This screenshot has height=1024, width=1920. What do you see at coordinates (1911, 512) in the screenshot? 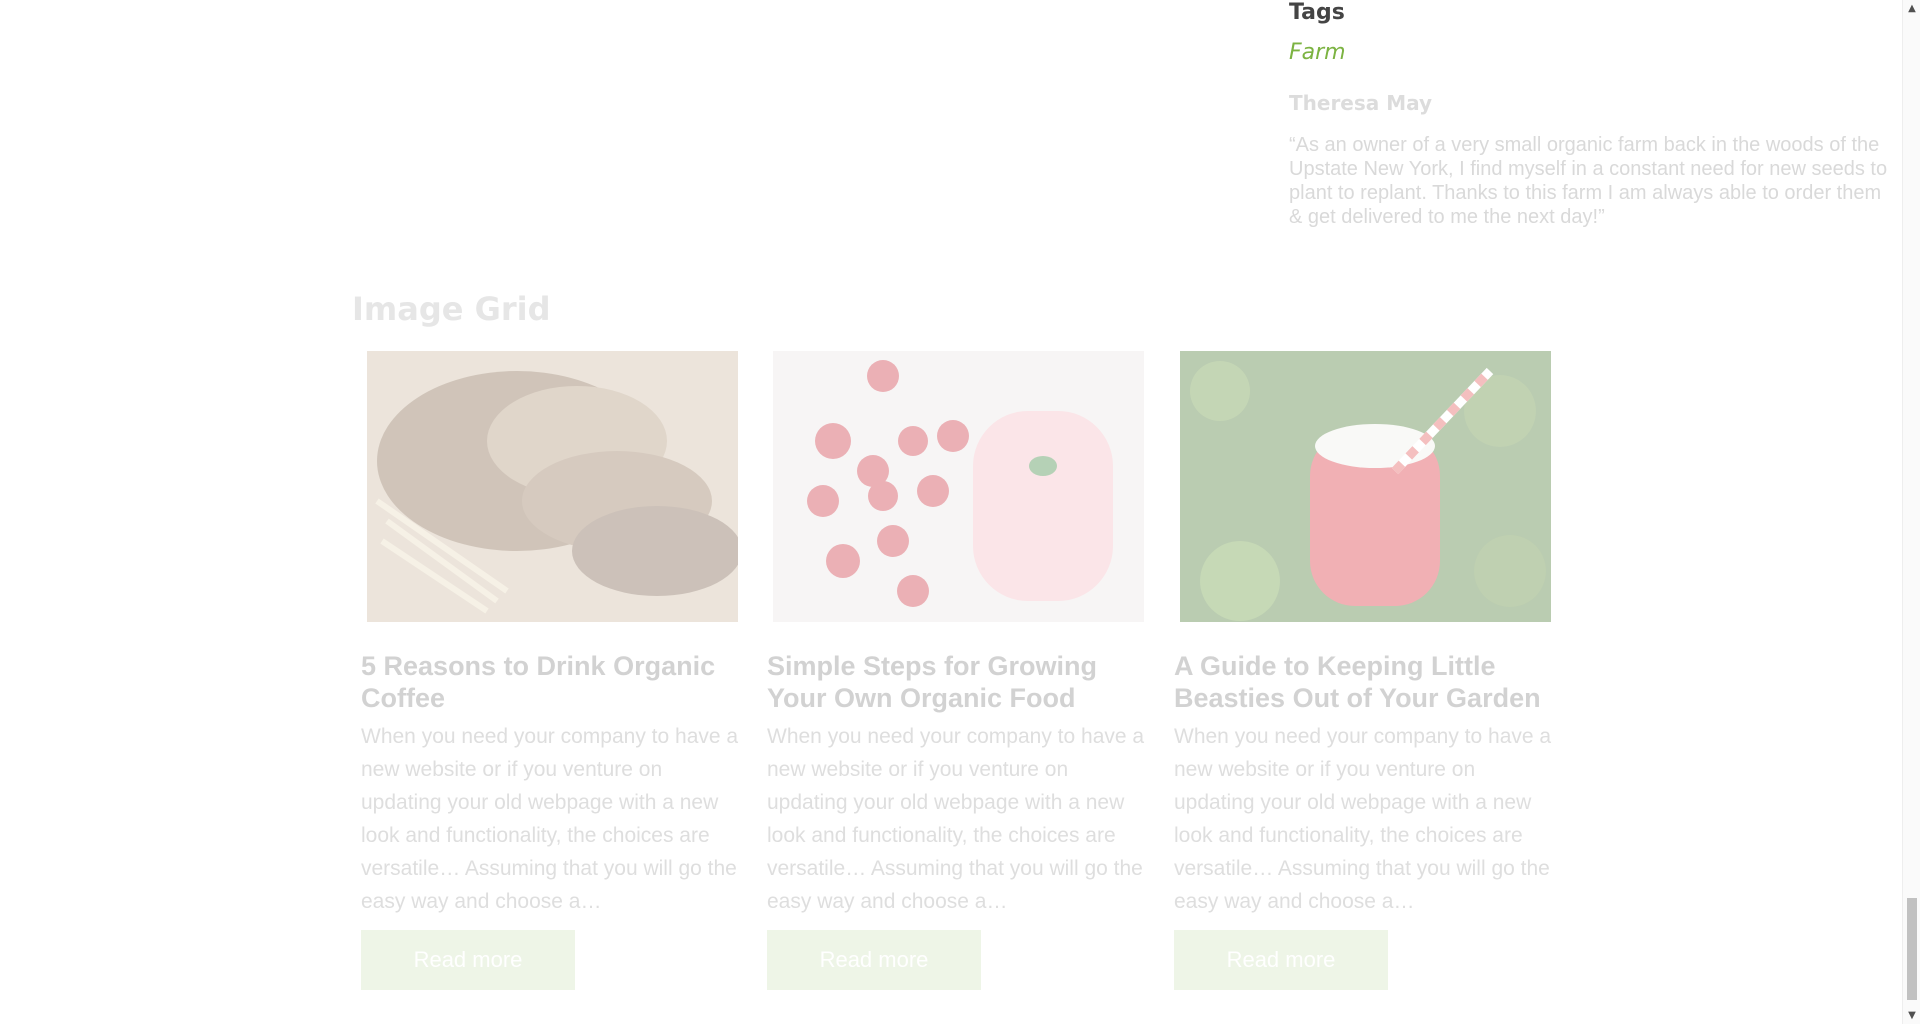
I see `vertical-scrollbar: ▲ ▼` at bounding box center [1911, 512].